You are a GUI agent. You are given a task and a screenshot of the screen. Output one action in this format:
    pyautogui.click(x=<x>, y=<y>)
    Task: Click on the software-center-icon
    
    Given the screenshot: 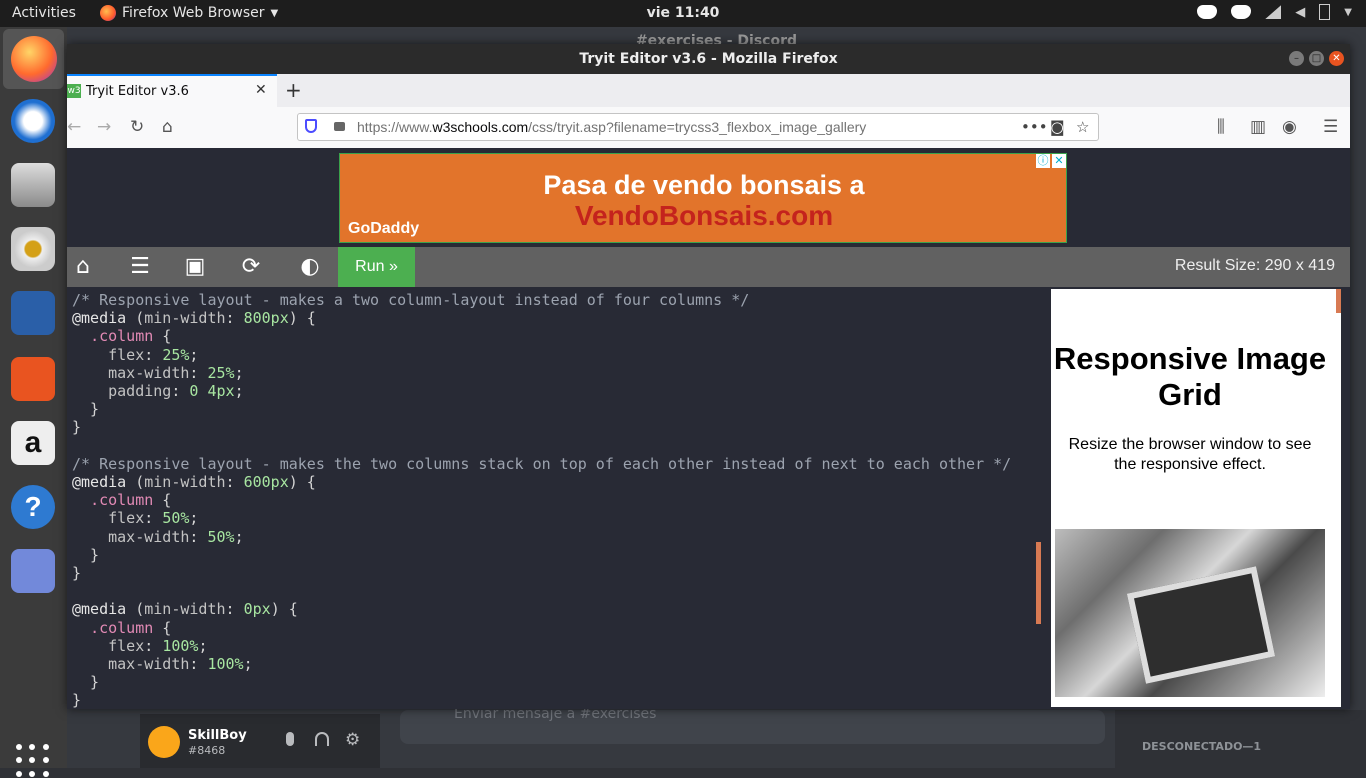 What is the action you would take?
    pyautogui.click(x=33, y=379)
    